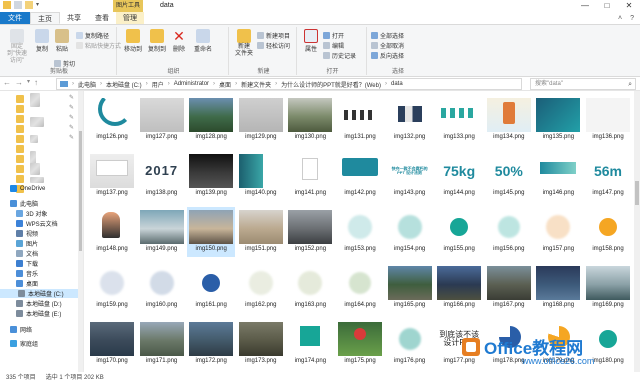 This screenshot has height=384, width=640. I want to click on copy-to-button: 复制到, so click(157, 41).